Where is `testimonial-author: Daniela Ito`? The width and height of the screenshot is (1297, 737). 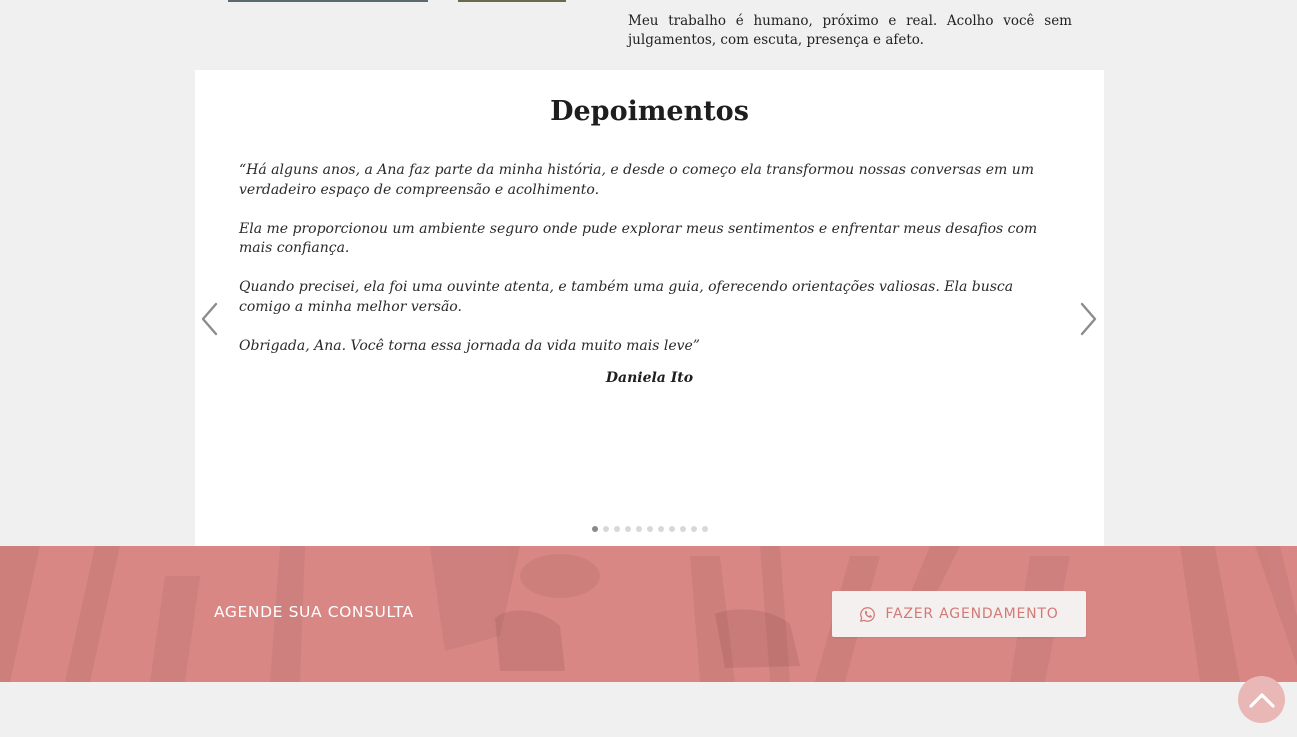 testimonial-author: Daniela Ito is located at coordinates (649, 378).